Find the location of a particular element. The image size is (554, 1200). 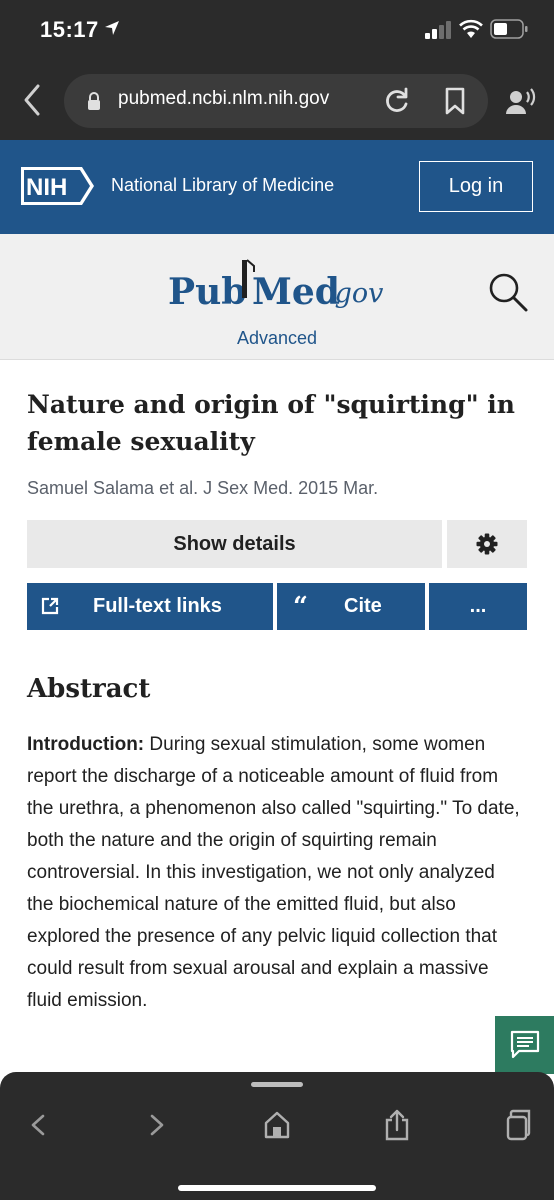

home-indicator is located at coordinates (277, 1188).